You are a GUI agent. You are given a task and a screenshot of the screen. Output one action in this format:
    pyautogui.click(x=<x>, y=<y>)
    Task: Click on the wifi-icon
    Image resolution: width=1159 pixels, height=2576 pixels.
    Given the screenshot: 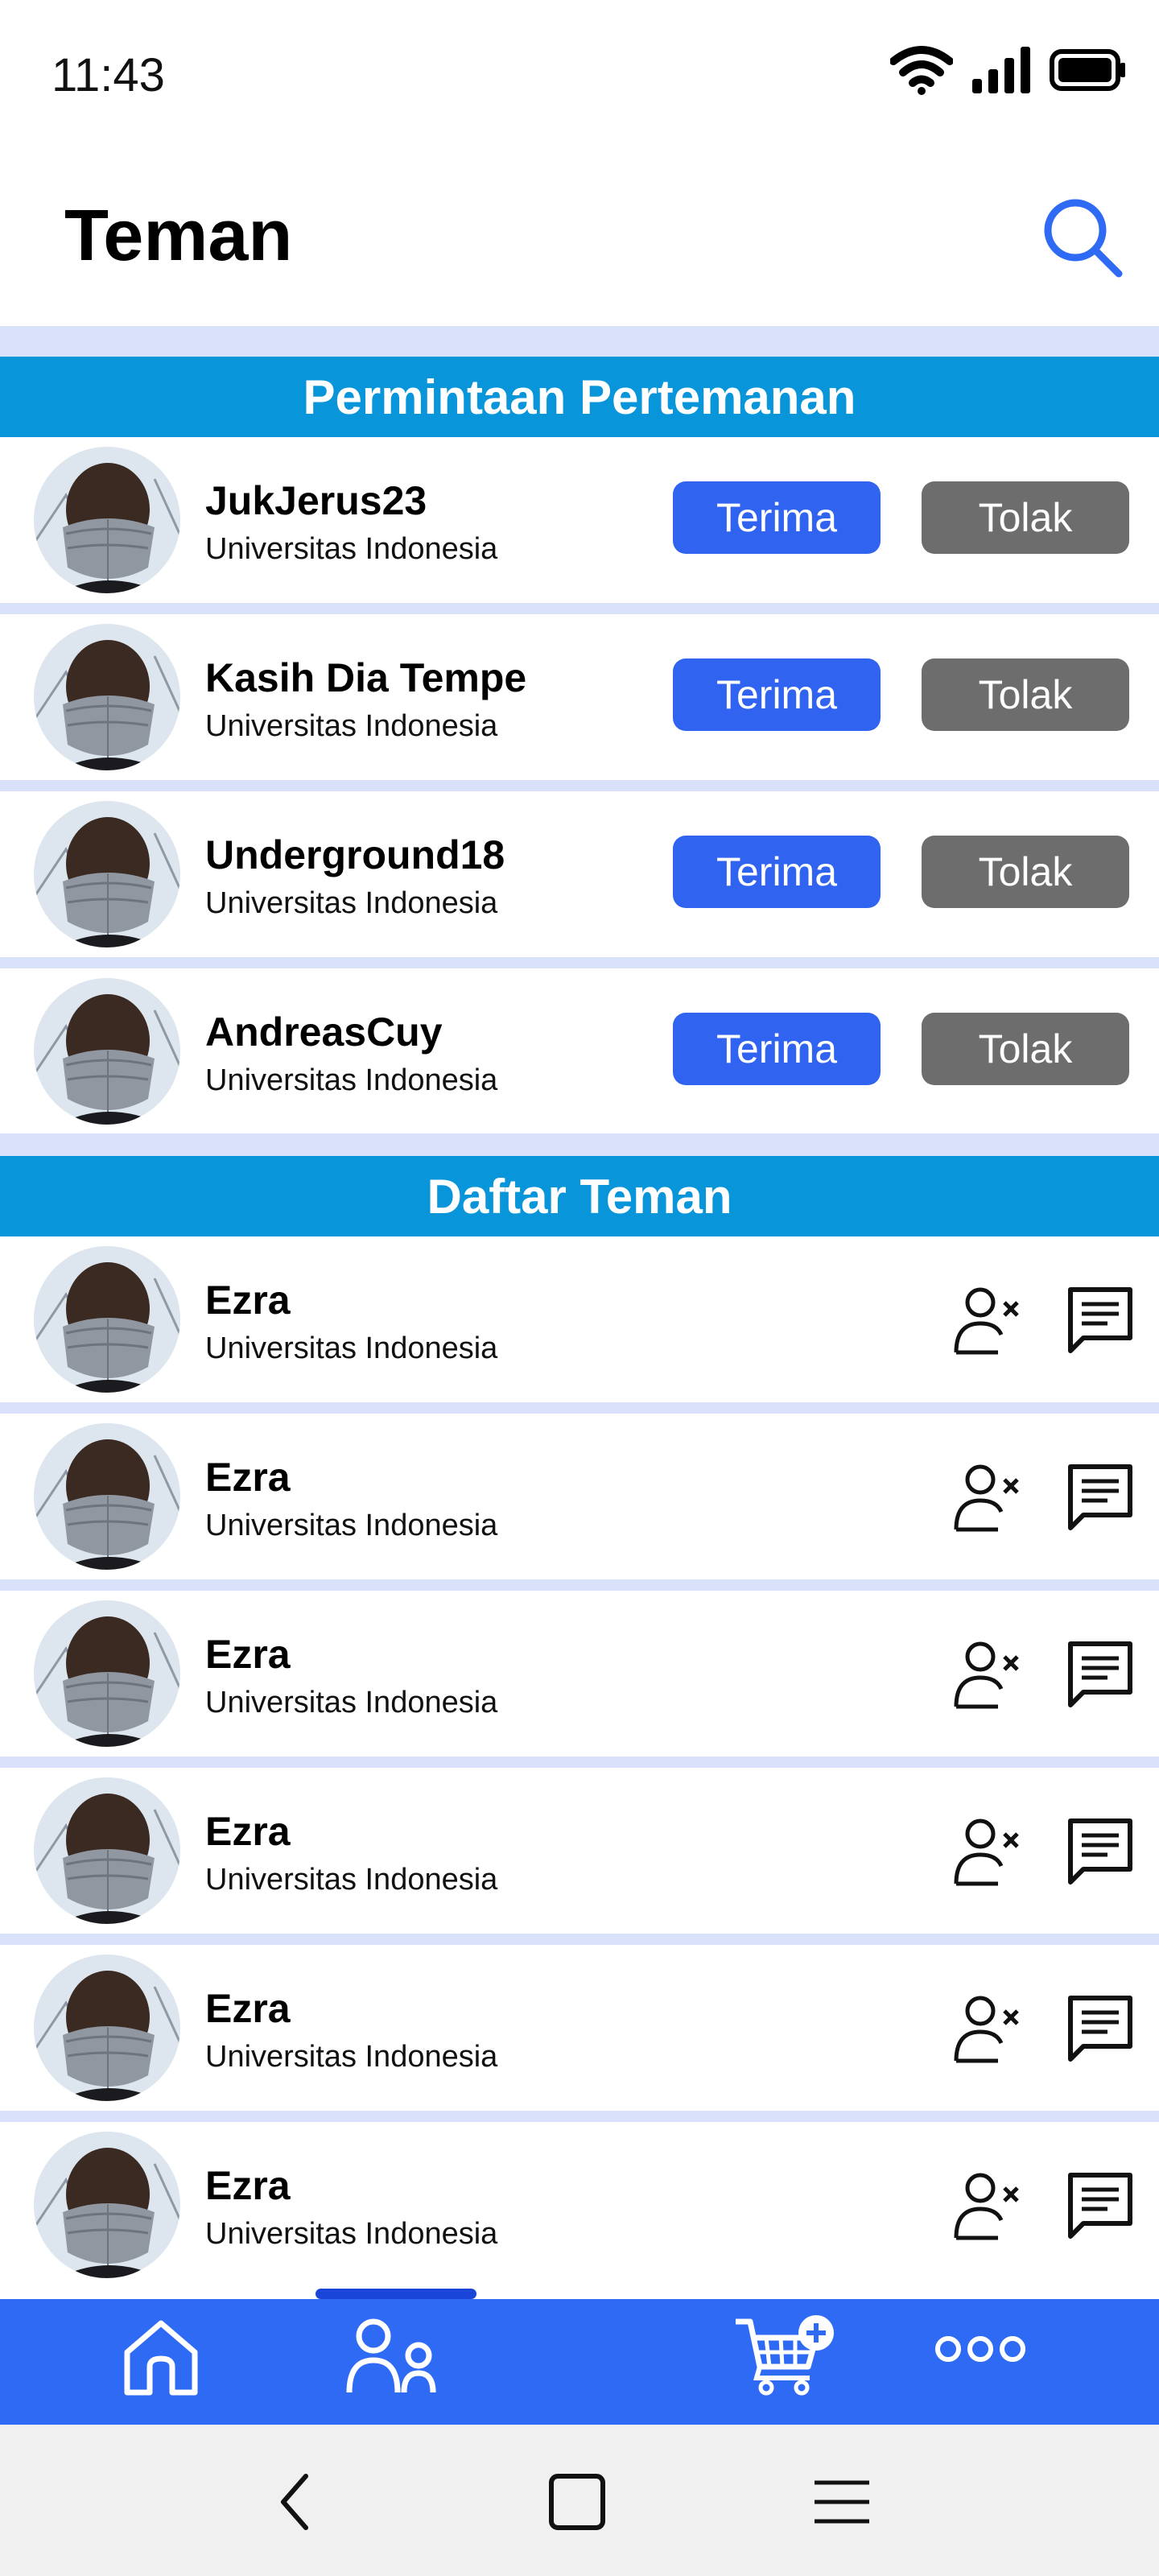 What is the action you would take?
    pyautogui.click(x=922, y=70)
    